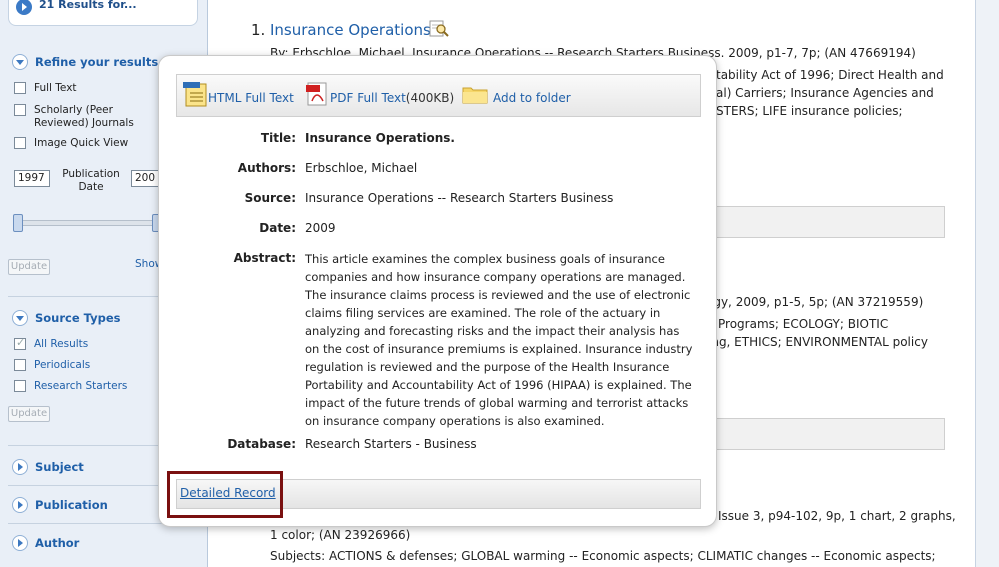  I want to click on pub-date-label: Publication Date, so click(91, 180).